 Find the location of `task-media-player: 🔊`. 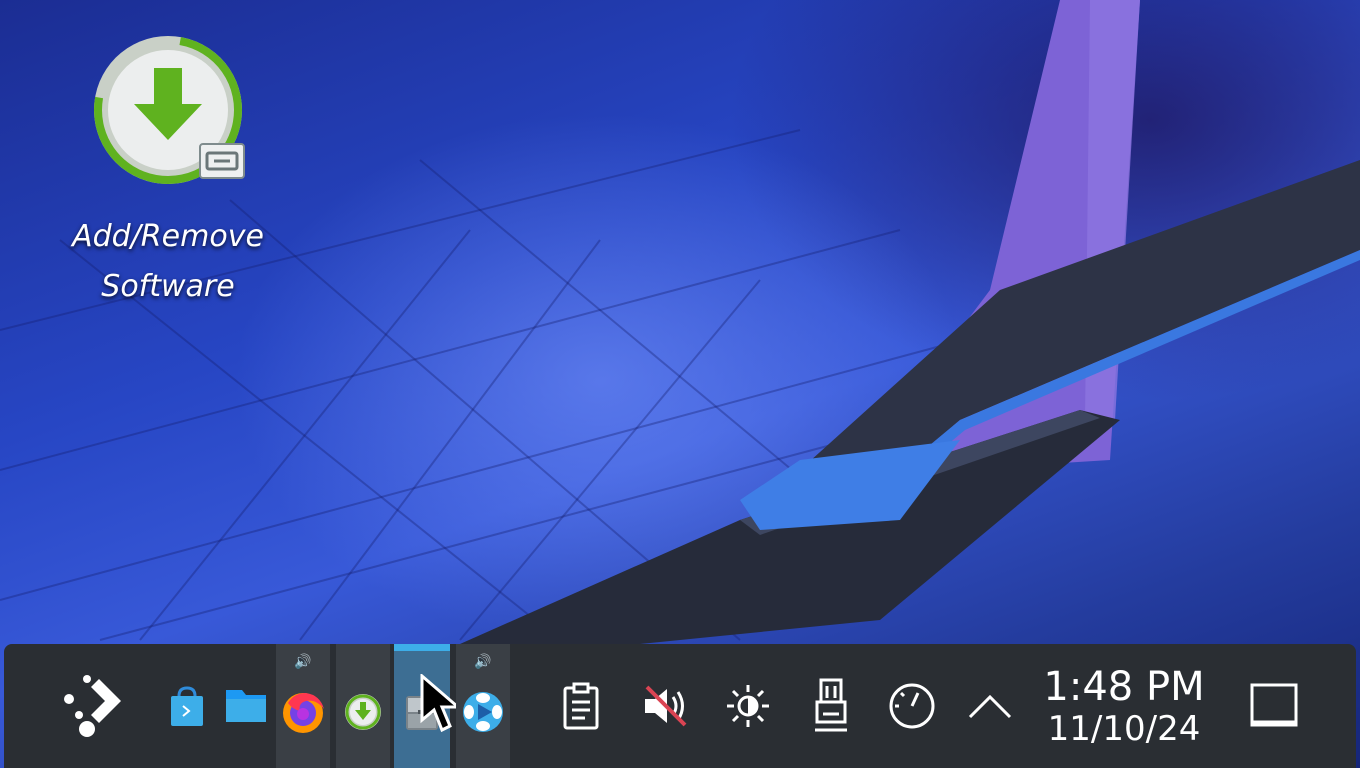

task-media-player: 🔊 is located at coordinates (483, 706).